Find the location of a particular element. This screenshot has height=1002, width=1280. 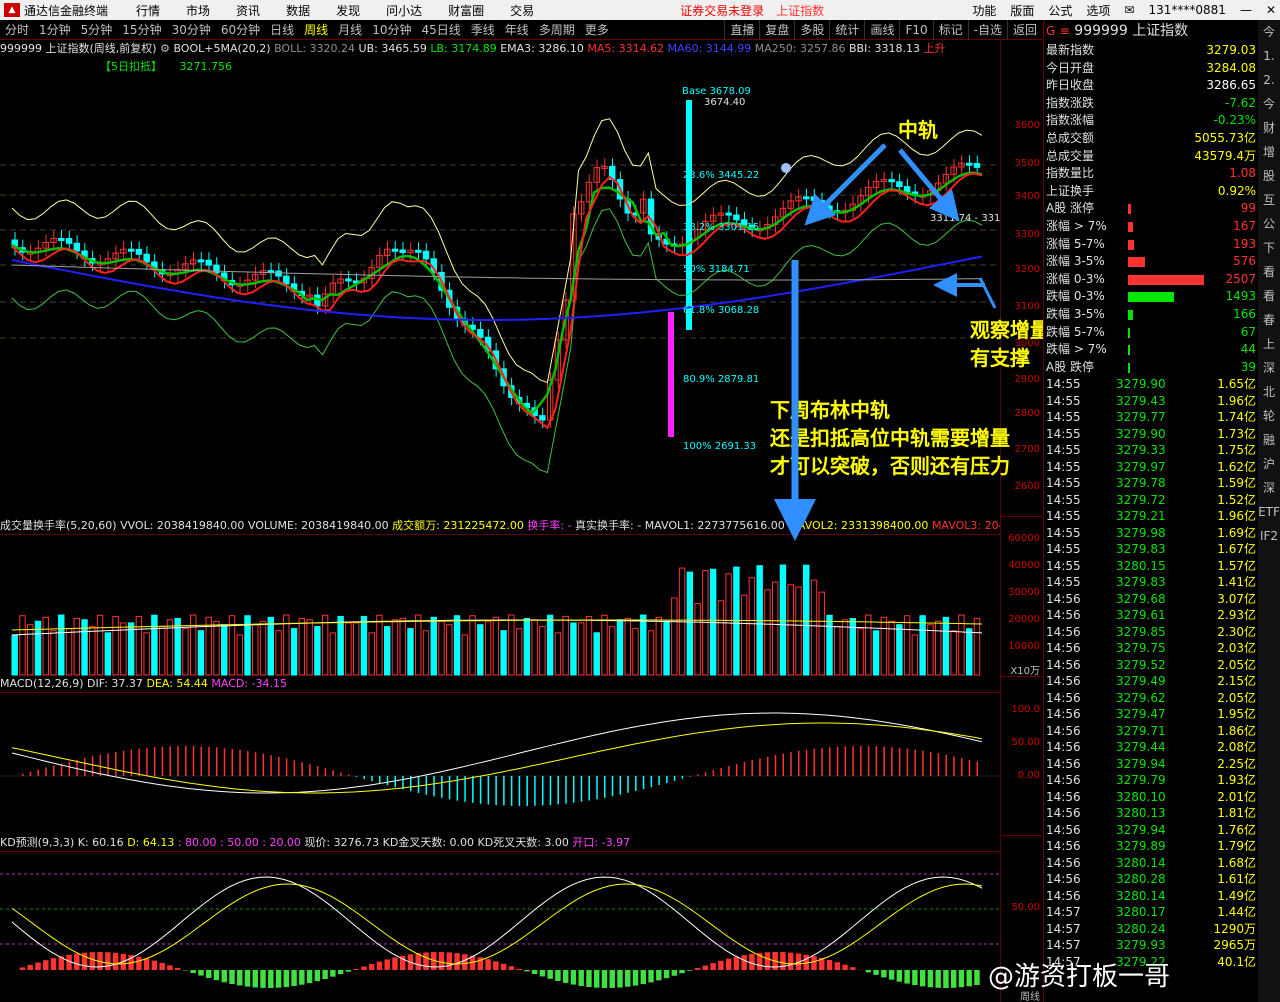

tick-price: 3279.89 is located at coordinates (1141, 846).